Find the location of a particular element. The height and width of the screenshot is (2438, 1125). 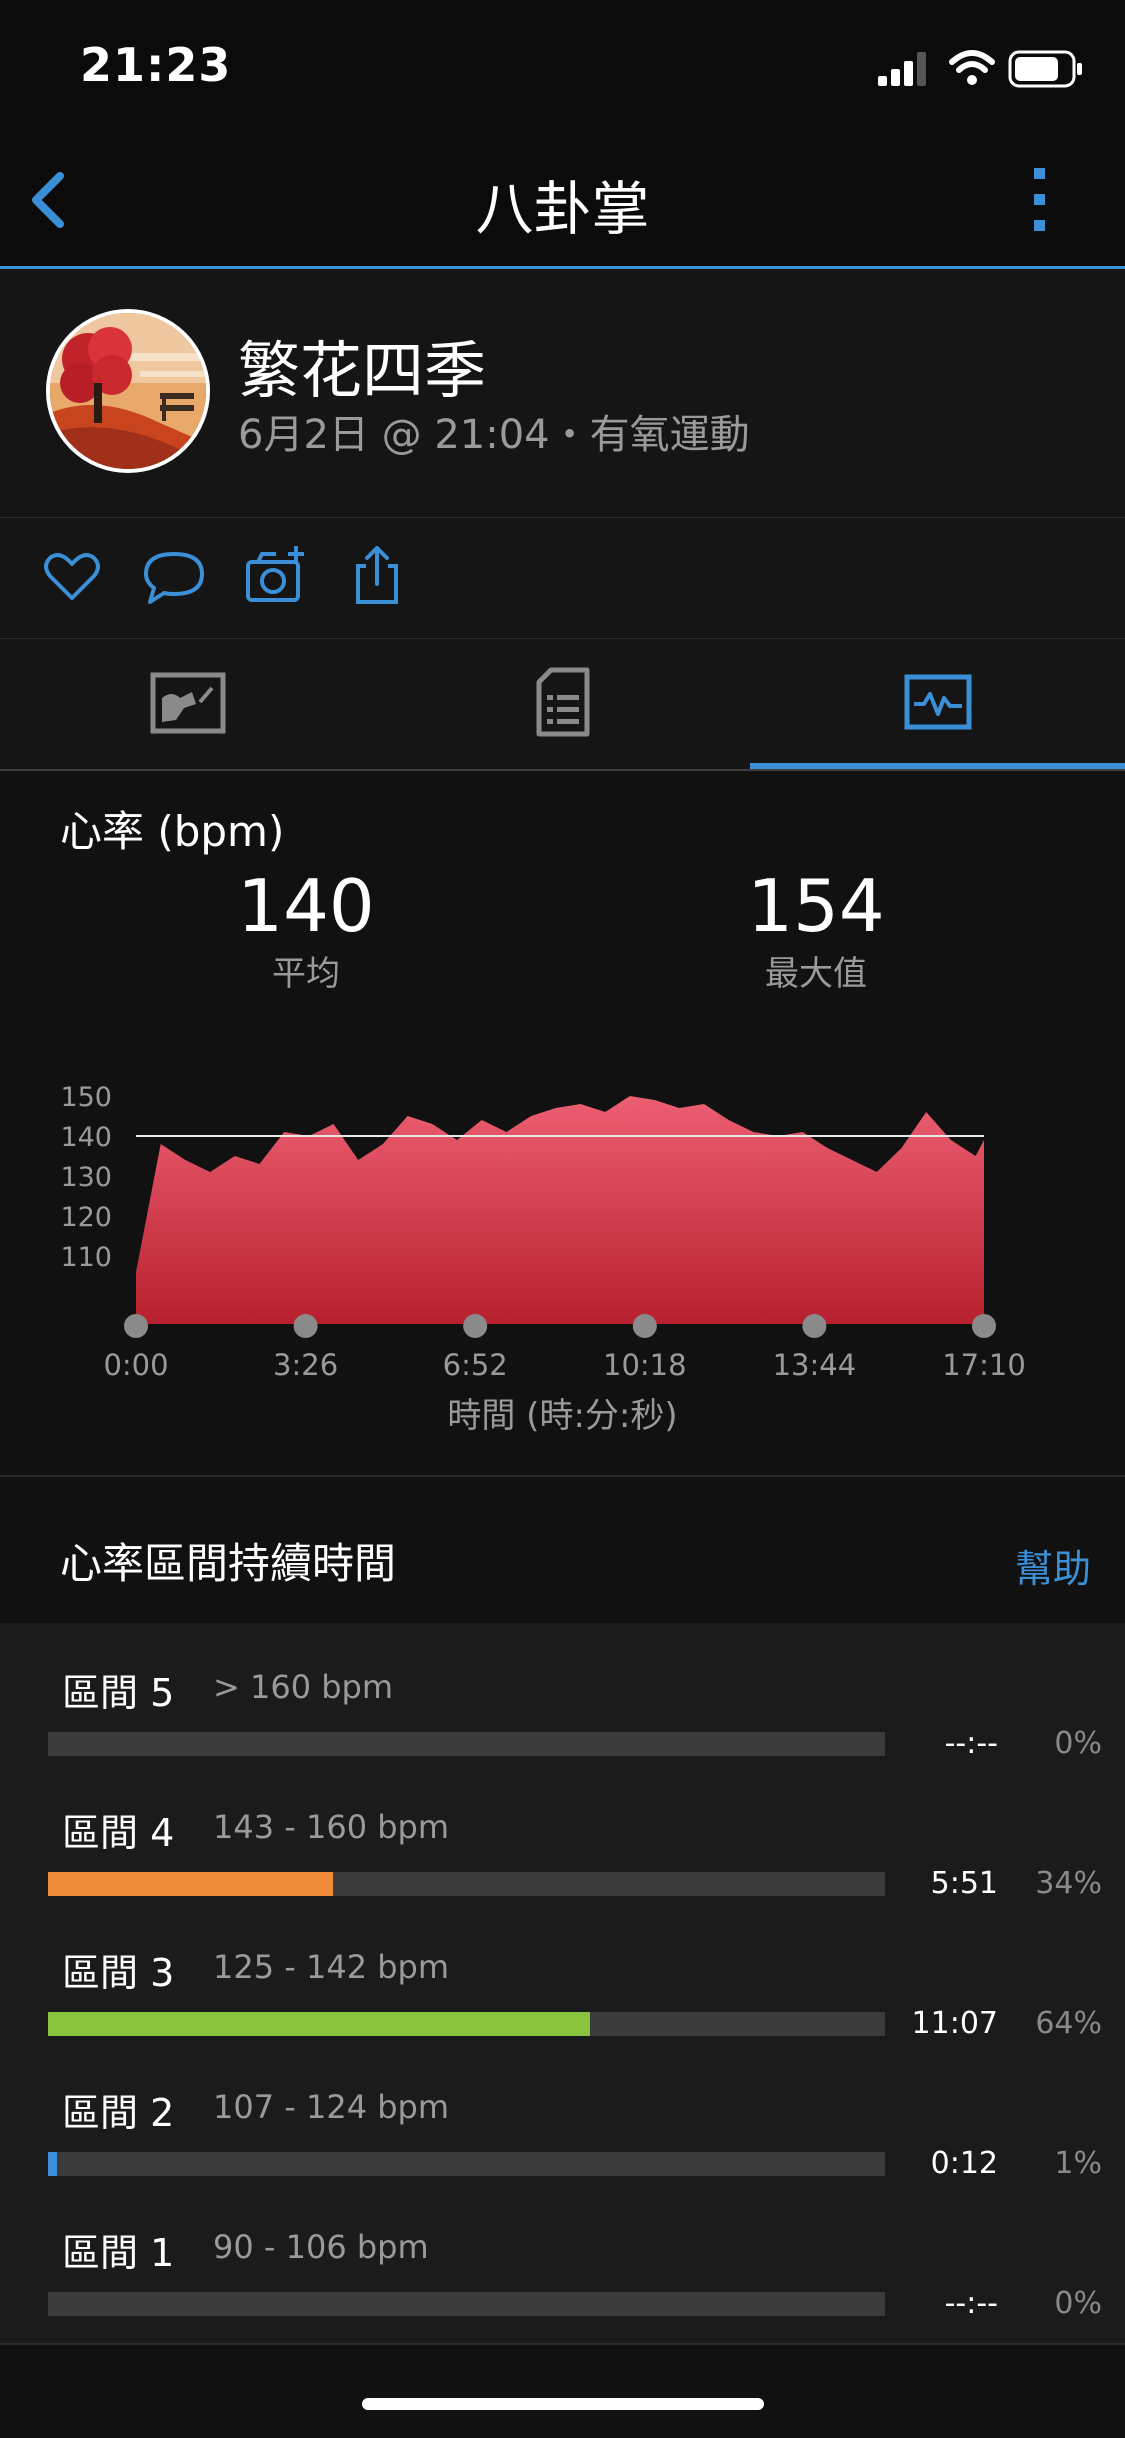

zone-time: 0:12 is located at coordinates (964, 2163).